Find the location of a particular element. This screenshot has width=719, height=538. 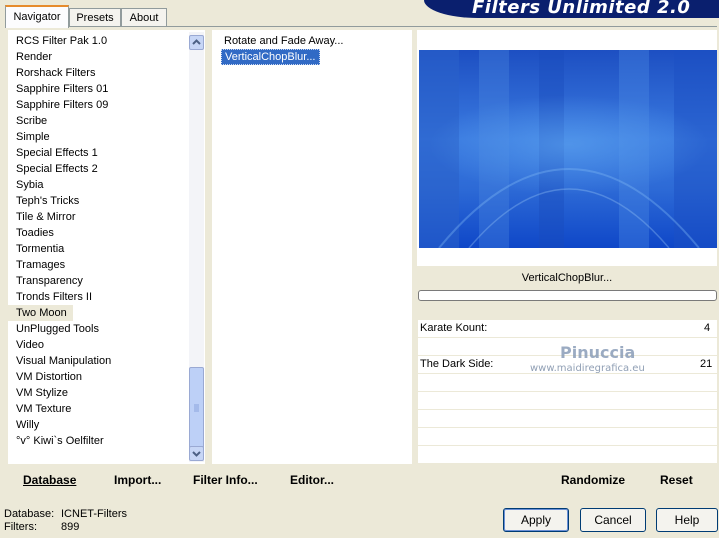

category-scrollbar is located at coordinates (196, 247).